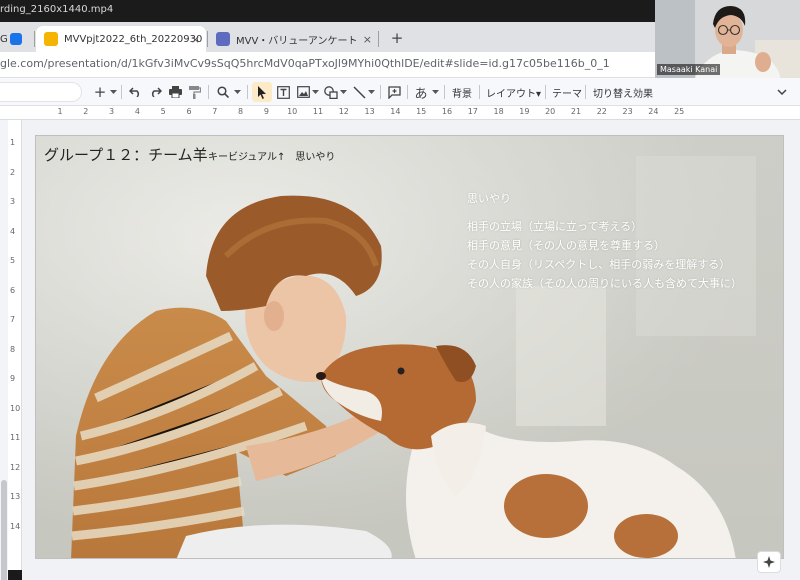 Image resolution: width=800 pixels, height=580 pixels. I want to click on comment-icon, so click(394, 92).